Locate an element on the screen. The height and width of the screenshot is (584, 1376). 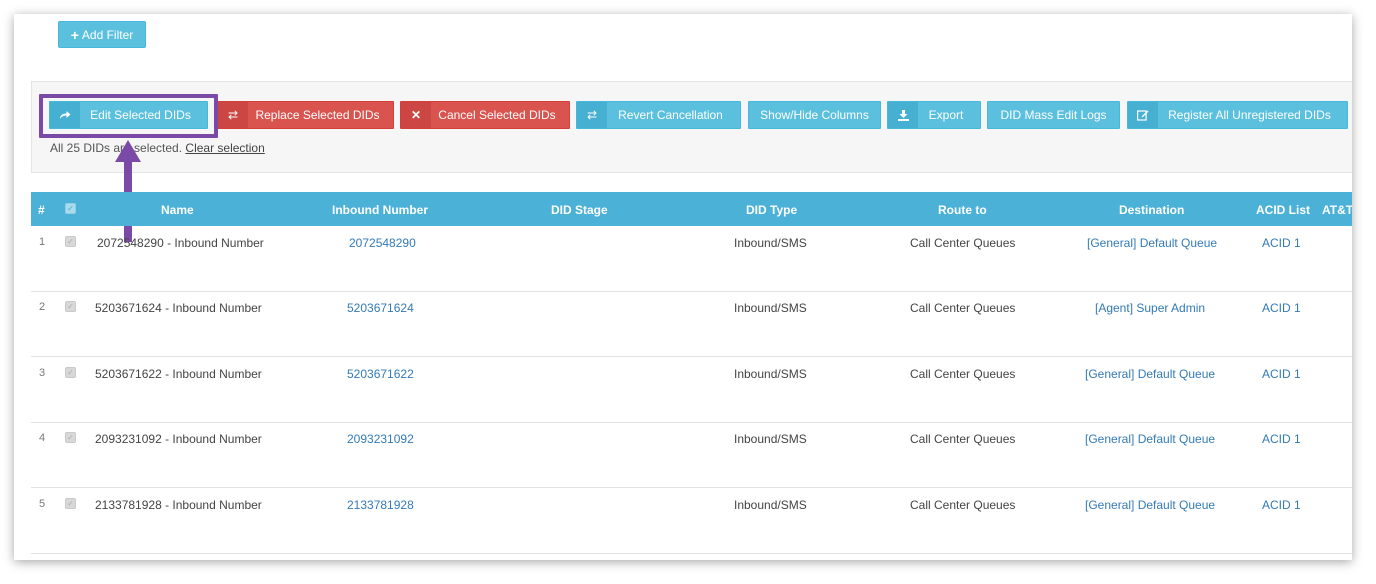
add-filter-button: + Add Filter is located at coordinates (102, 34).